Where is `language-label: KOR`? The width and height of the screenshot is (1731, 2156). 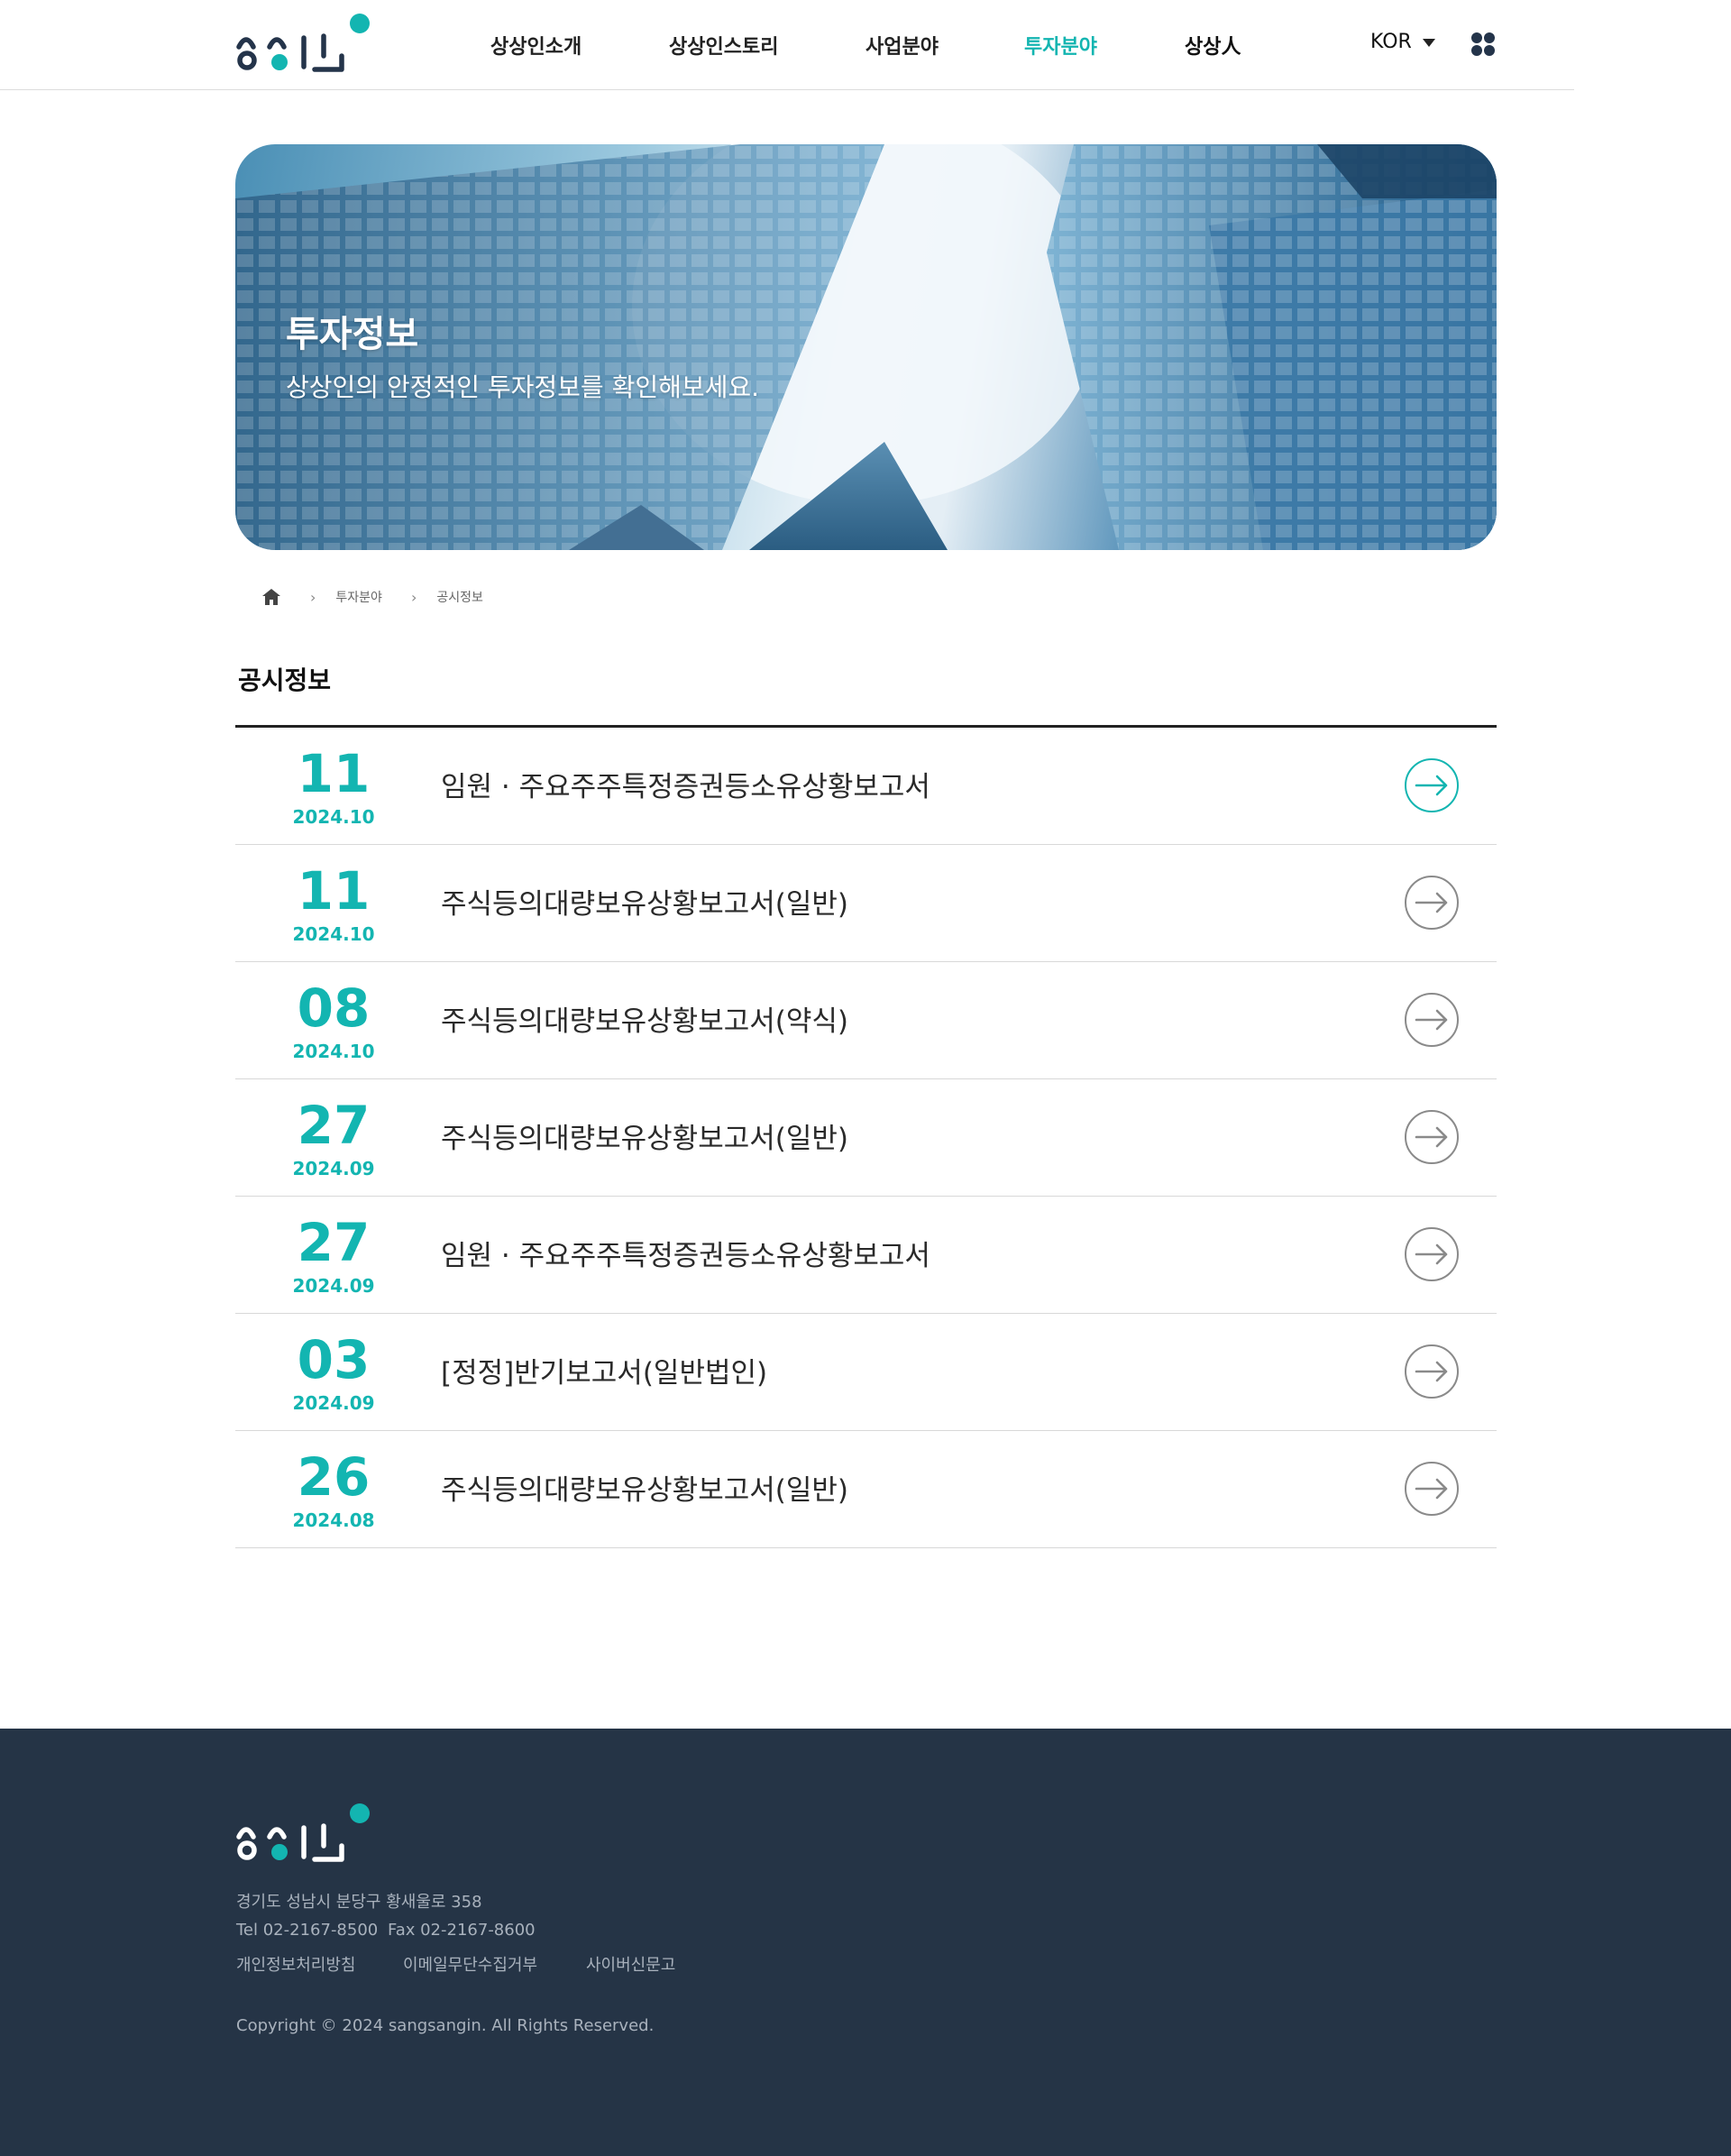
language-label: KOR is located at coordinates (1391, 42).